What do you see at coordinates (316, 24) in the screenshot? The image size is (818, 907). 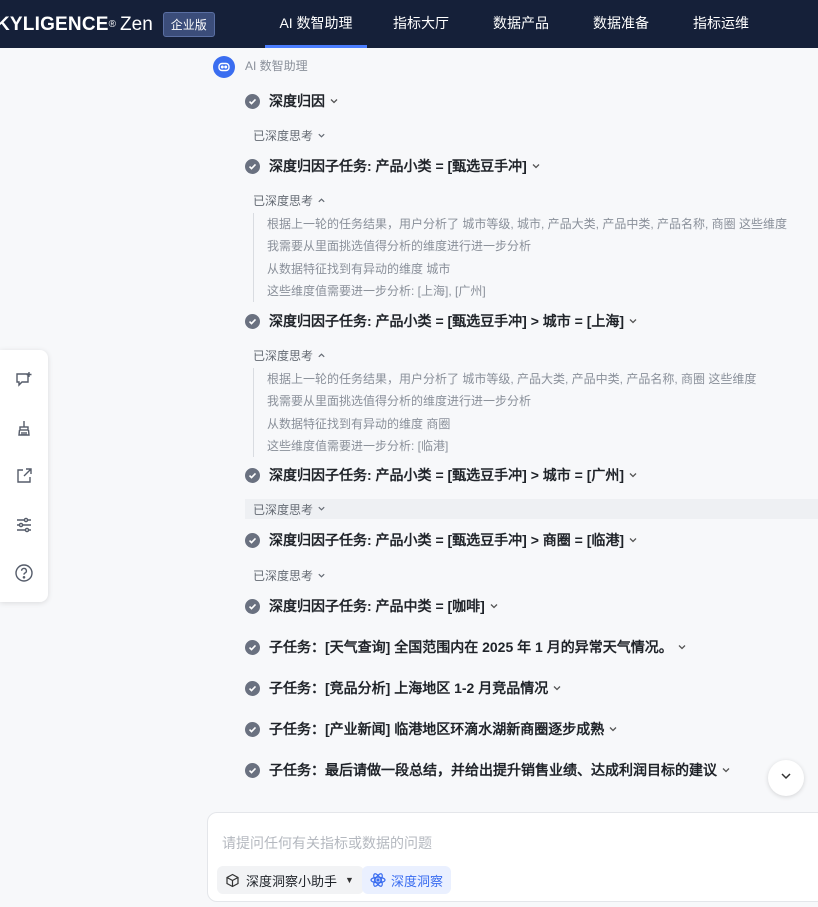 I see `tab-ai-assistant: AI 数智助理` at bounding box center [316, 24].